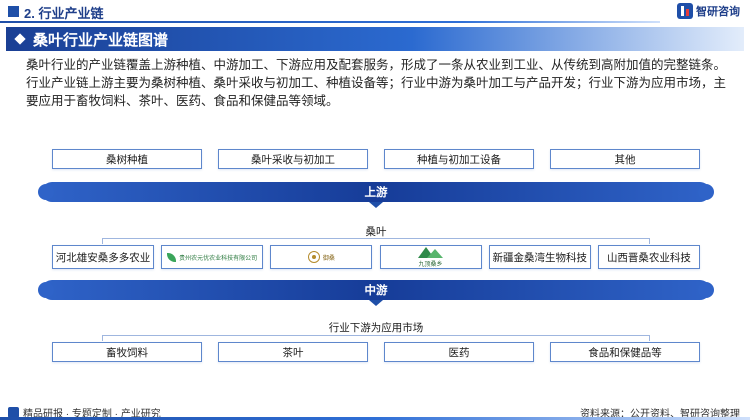 This screenshot has height=420, width=750. I want to click on title-band: 桑叶行业产业链图谱, so click(375, 39).